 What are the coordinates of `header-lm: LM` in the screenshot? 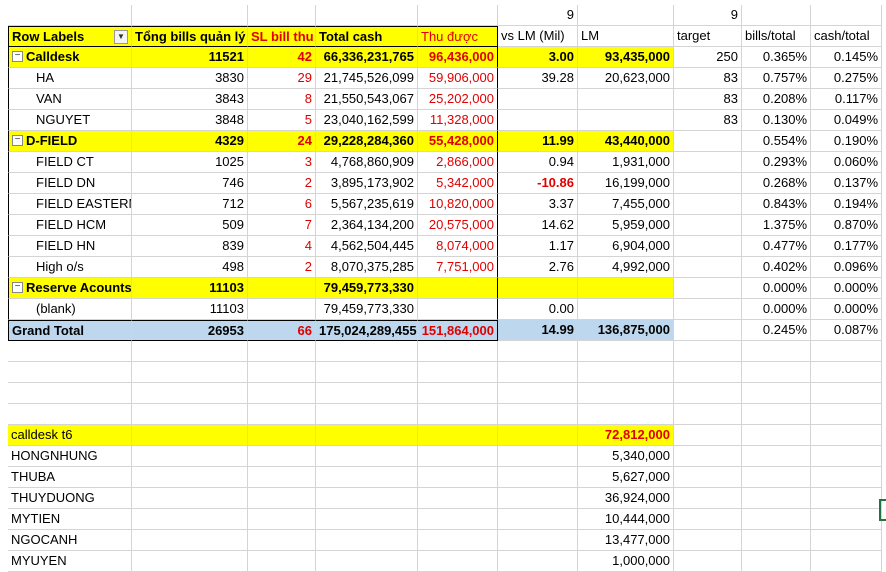 It's located at (626, 36).